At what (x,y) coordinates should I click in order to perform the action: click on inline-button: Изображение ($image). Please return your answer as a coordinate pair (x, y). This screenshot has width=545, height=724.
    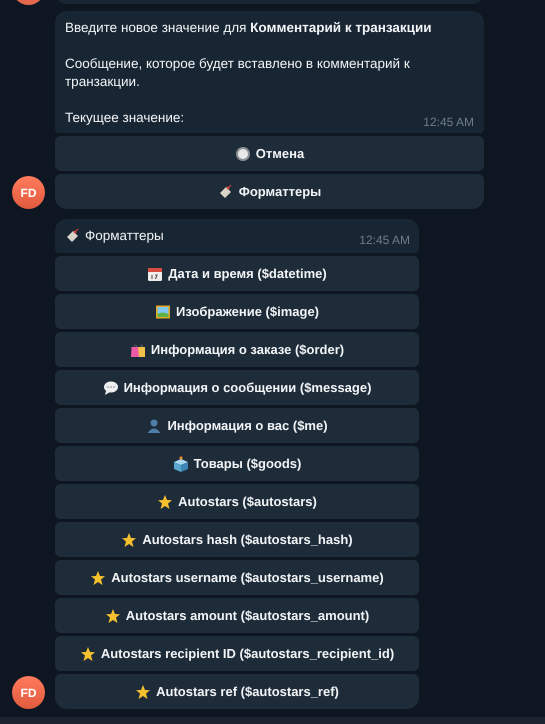
    Looking at the image, I should click on (237, 311).